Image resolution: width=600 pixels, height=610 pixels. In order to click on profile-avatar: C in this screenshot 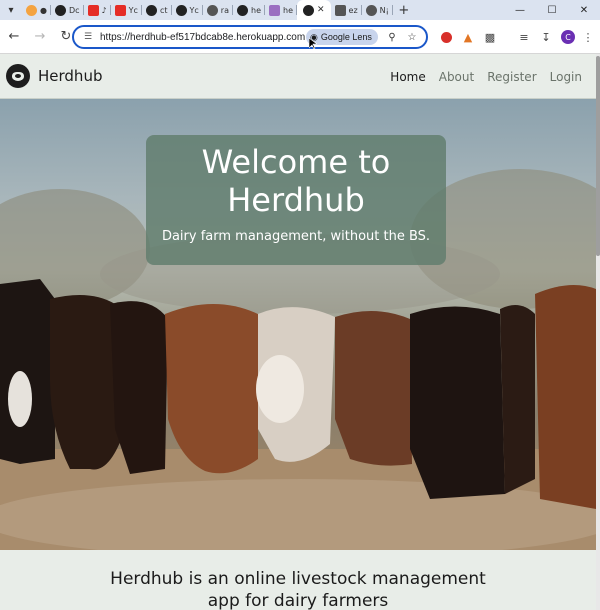, I will do `click(568, 37)`.